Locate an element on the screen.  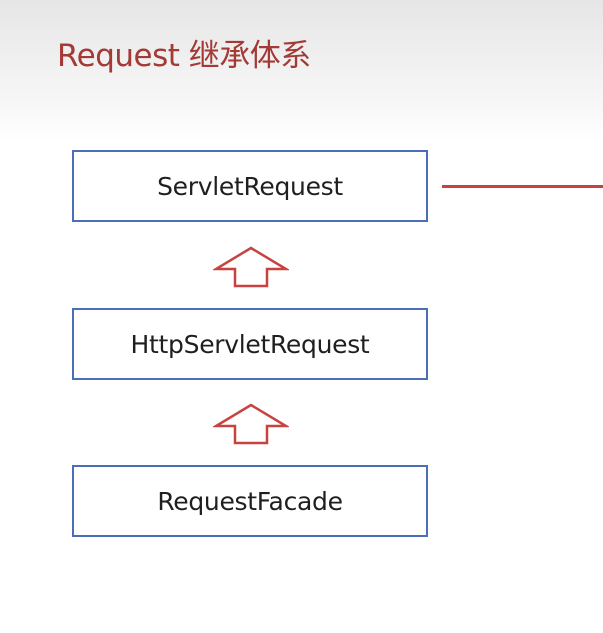
connector-line is located at coordinates (522, 186).